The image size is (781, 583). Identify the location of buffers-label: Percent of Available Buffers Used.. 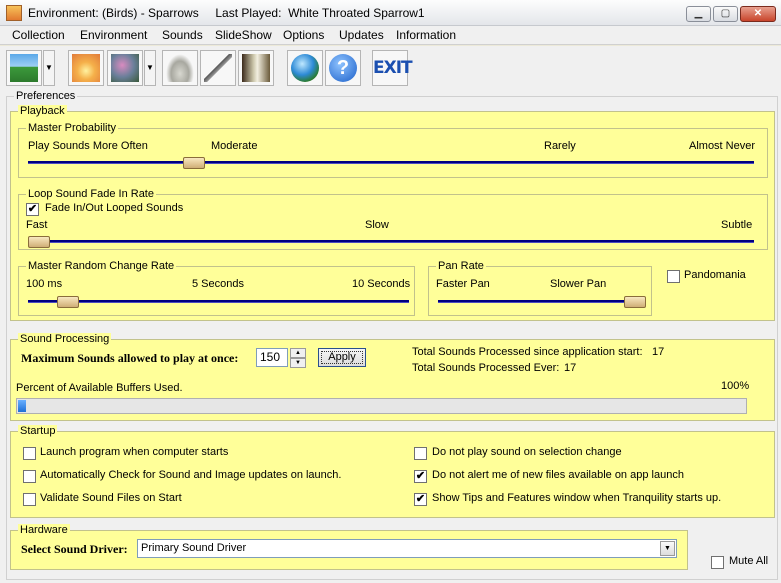
(99, 388).